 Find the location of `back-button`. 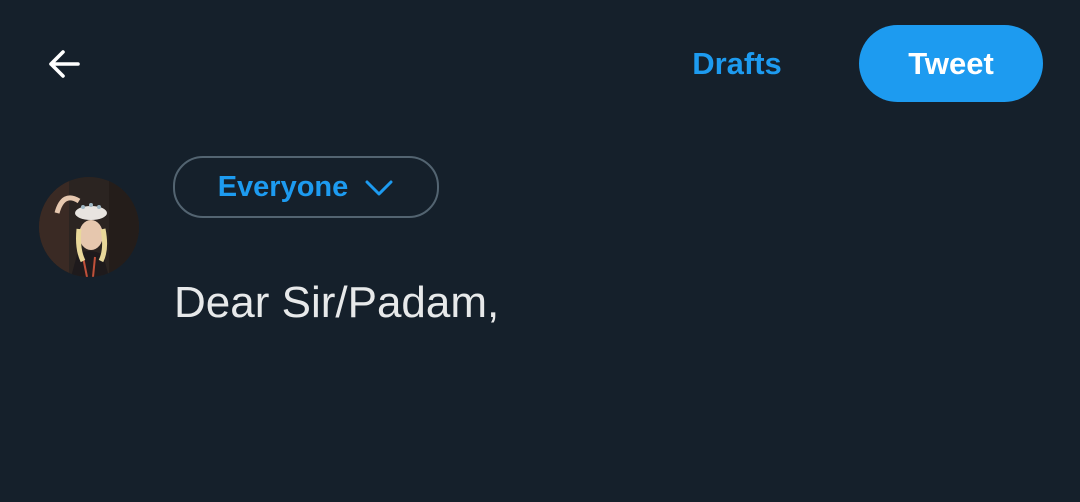

back-button is located at coordinates (64, 66).